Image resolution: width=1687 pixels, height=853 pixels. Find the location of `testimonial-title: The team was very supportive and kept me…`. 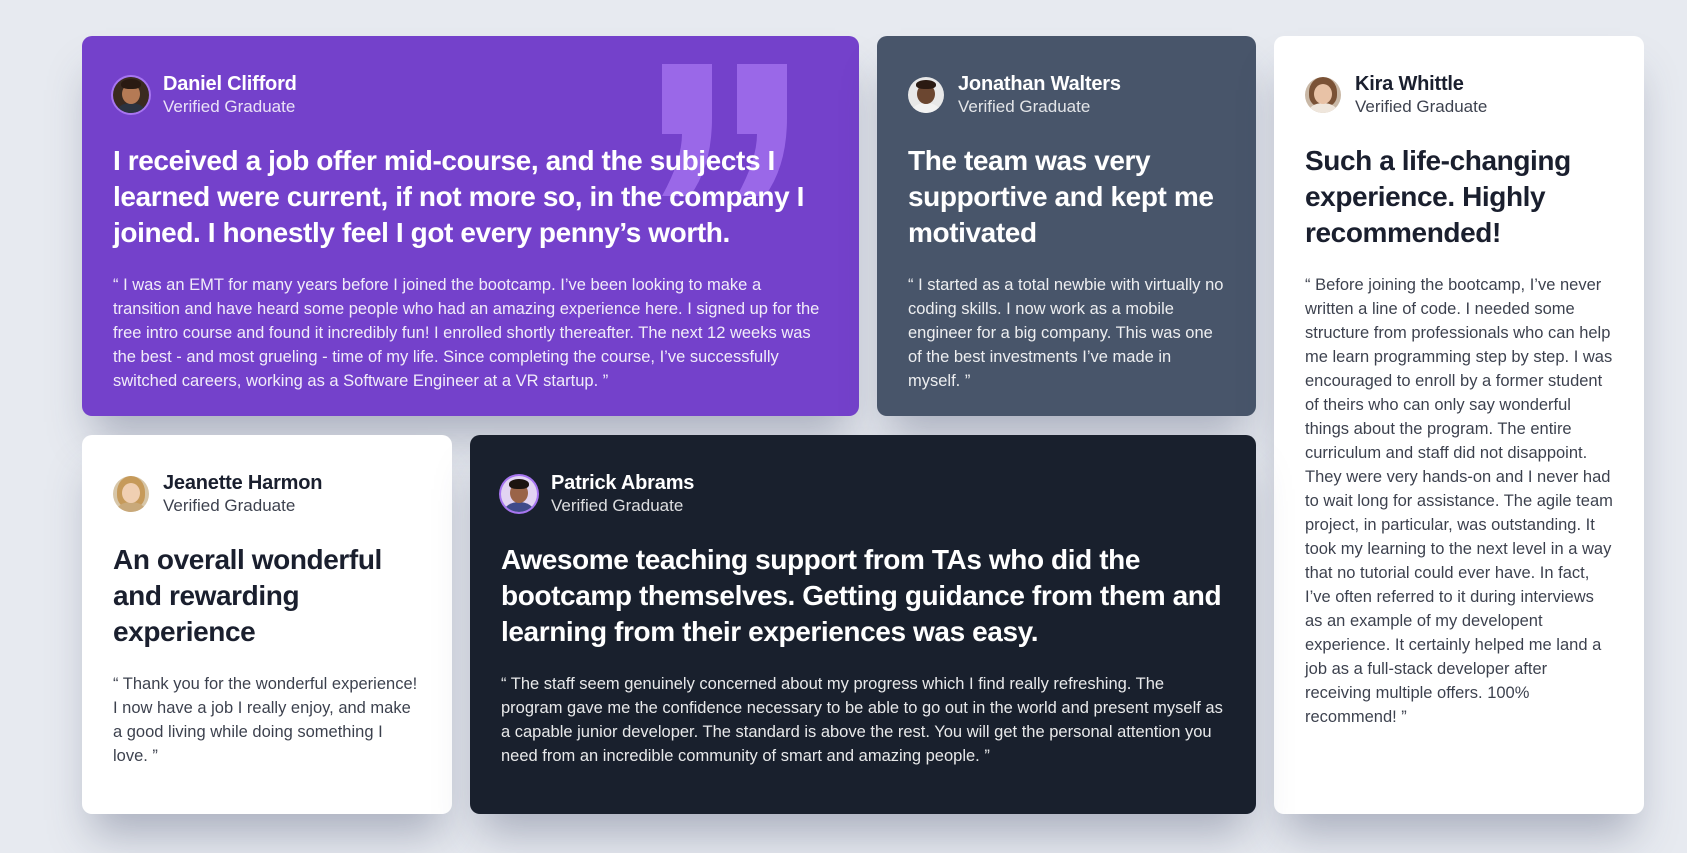

testimonial-title: The team was very supportive and kept me… is located at coordinates (1061, 197).